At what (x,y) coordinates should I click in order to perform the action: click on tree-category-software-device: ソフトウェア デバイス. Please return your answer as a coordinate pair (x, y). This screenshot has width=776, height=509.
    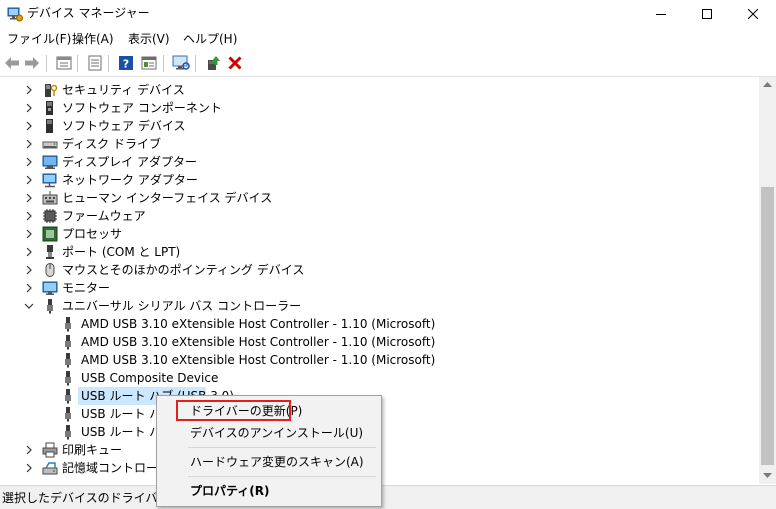
    Looking at the image, I should click on (350, 126).